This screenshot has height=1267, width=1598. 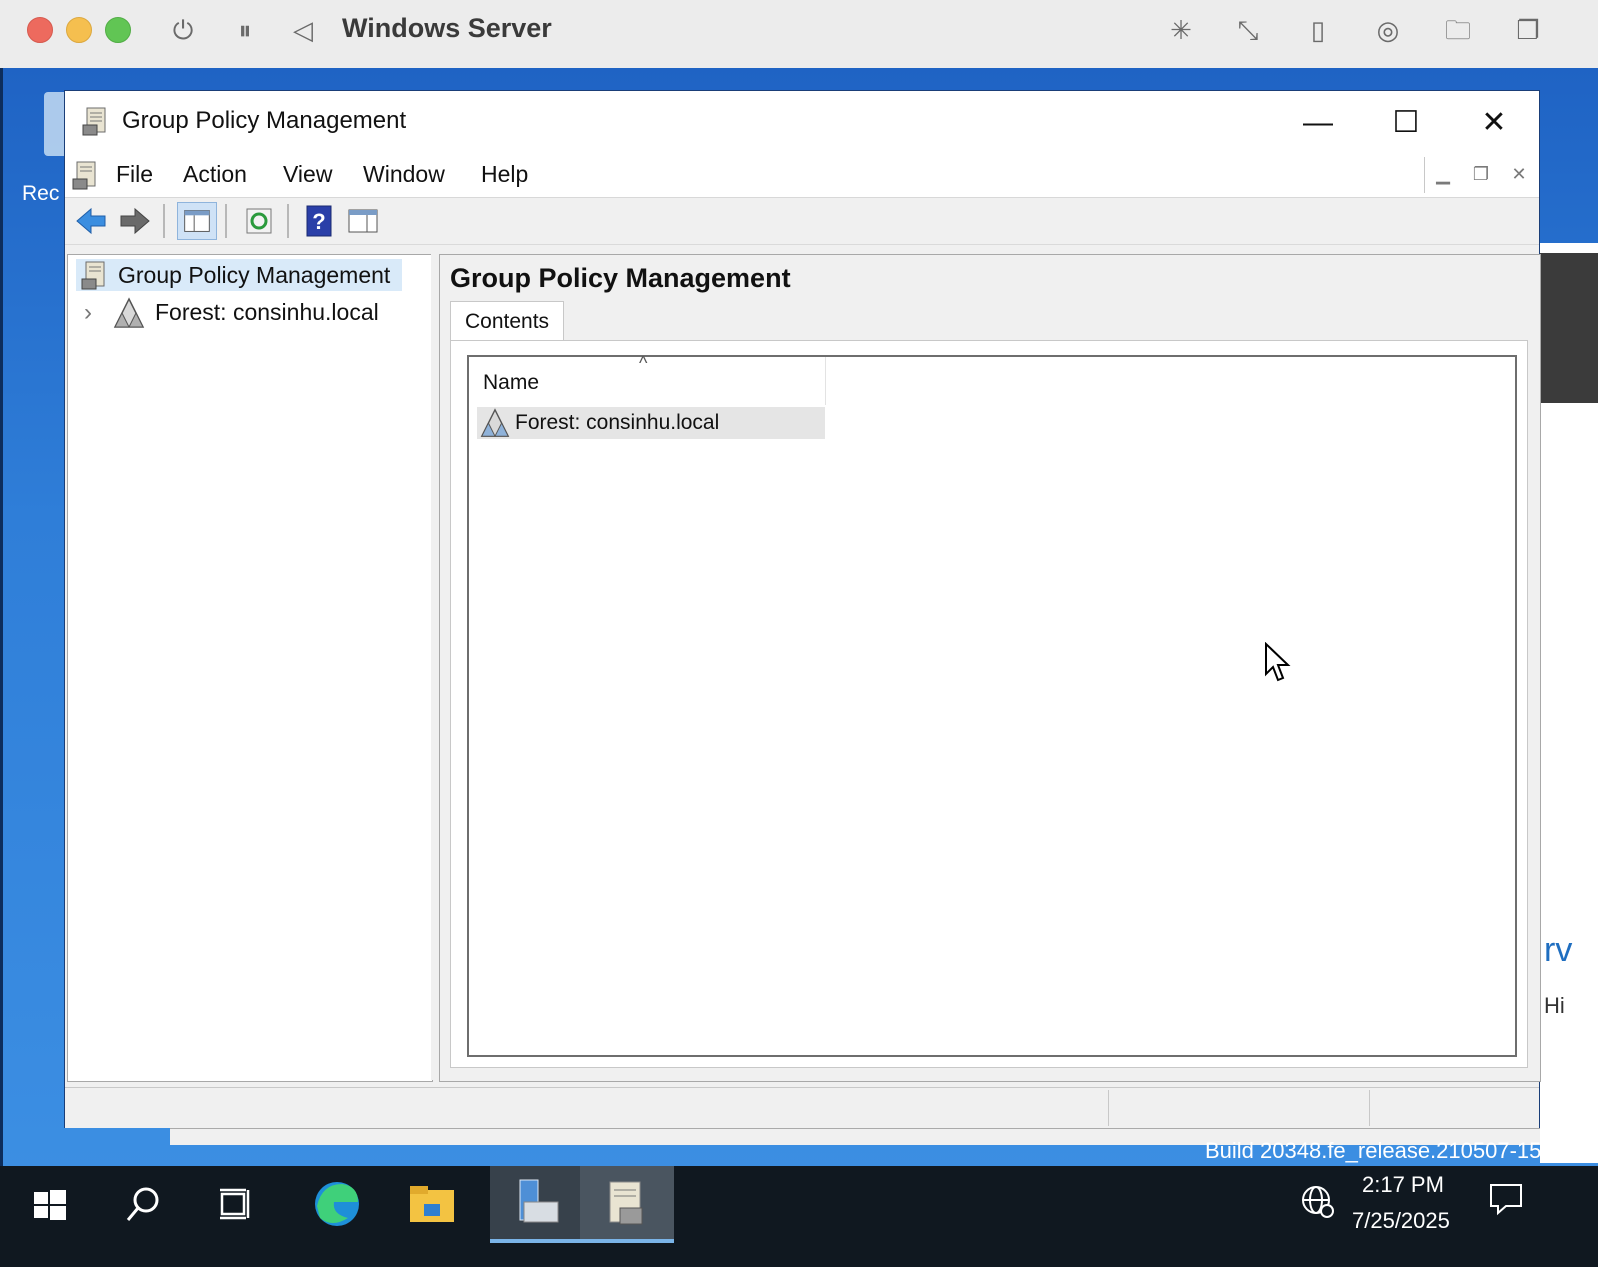 I want to click on search-icon, so click(x=143, y=1204).